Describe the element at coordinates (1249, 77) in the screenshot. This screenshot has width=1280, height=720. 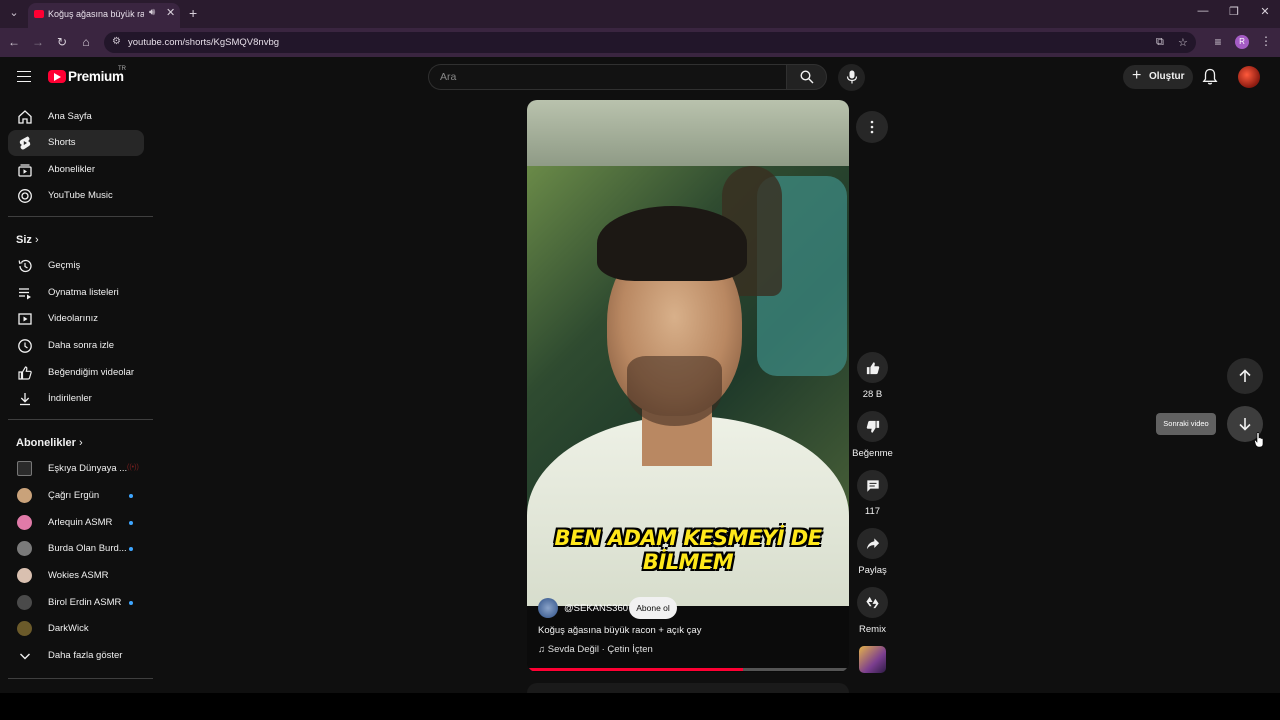
I see `account-avatar` at that location.